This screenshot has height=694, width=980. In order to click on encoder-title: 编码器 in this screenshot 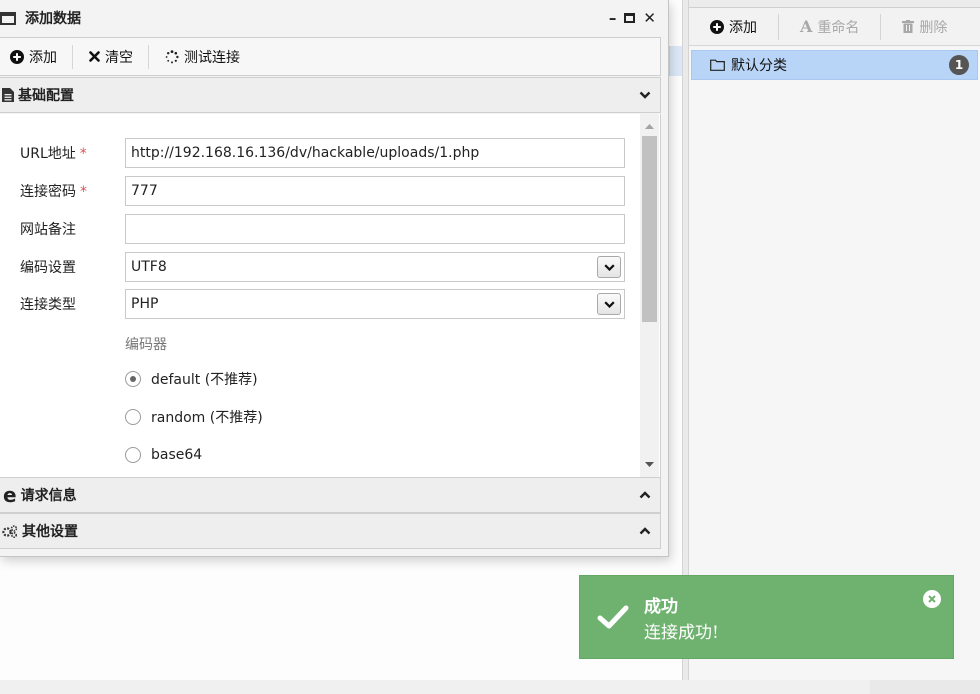, I will do `click(146, 345)`.